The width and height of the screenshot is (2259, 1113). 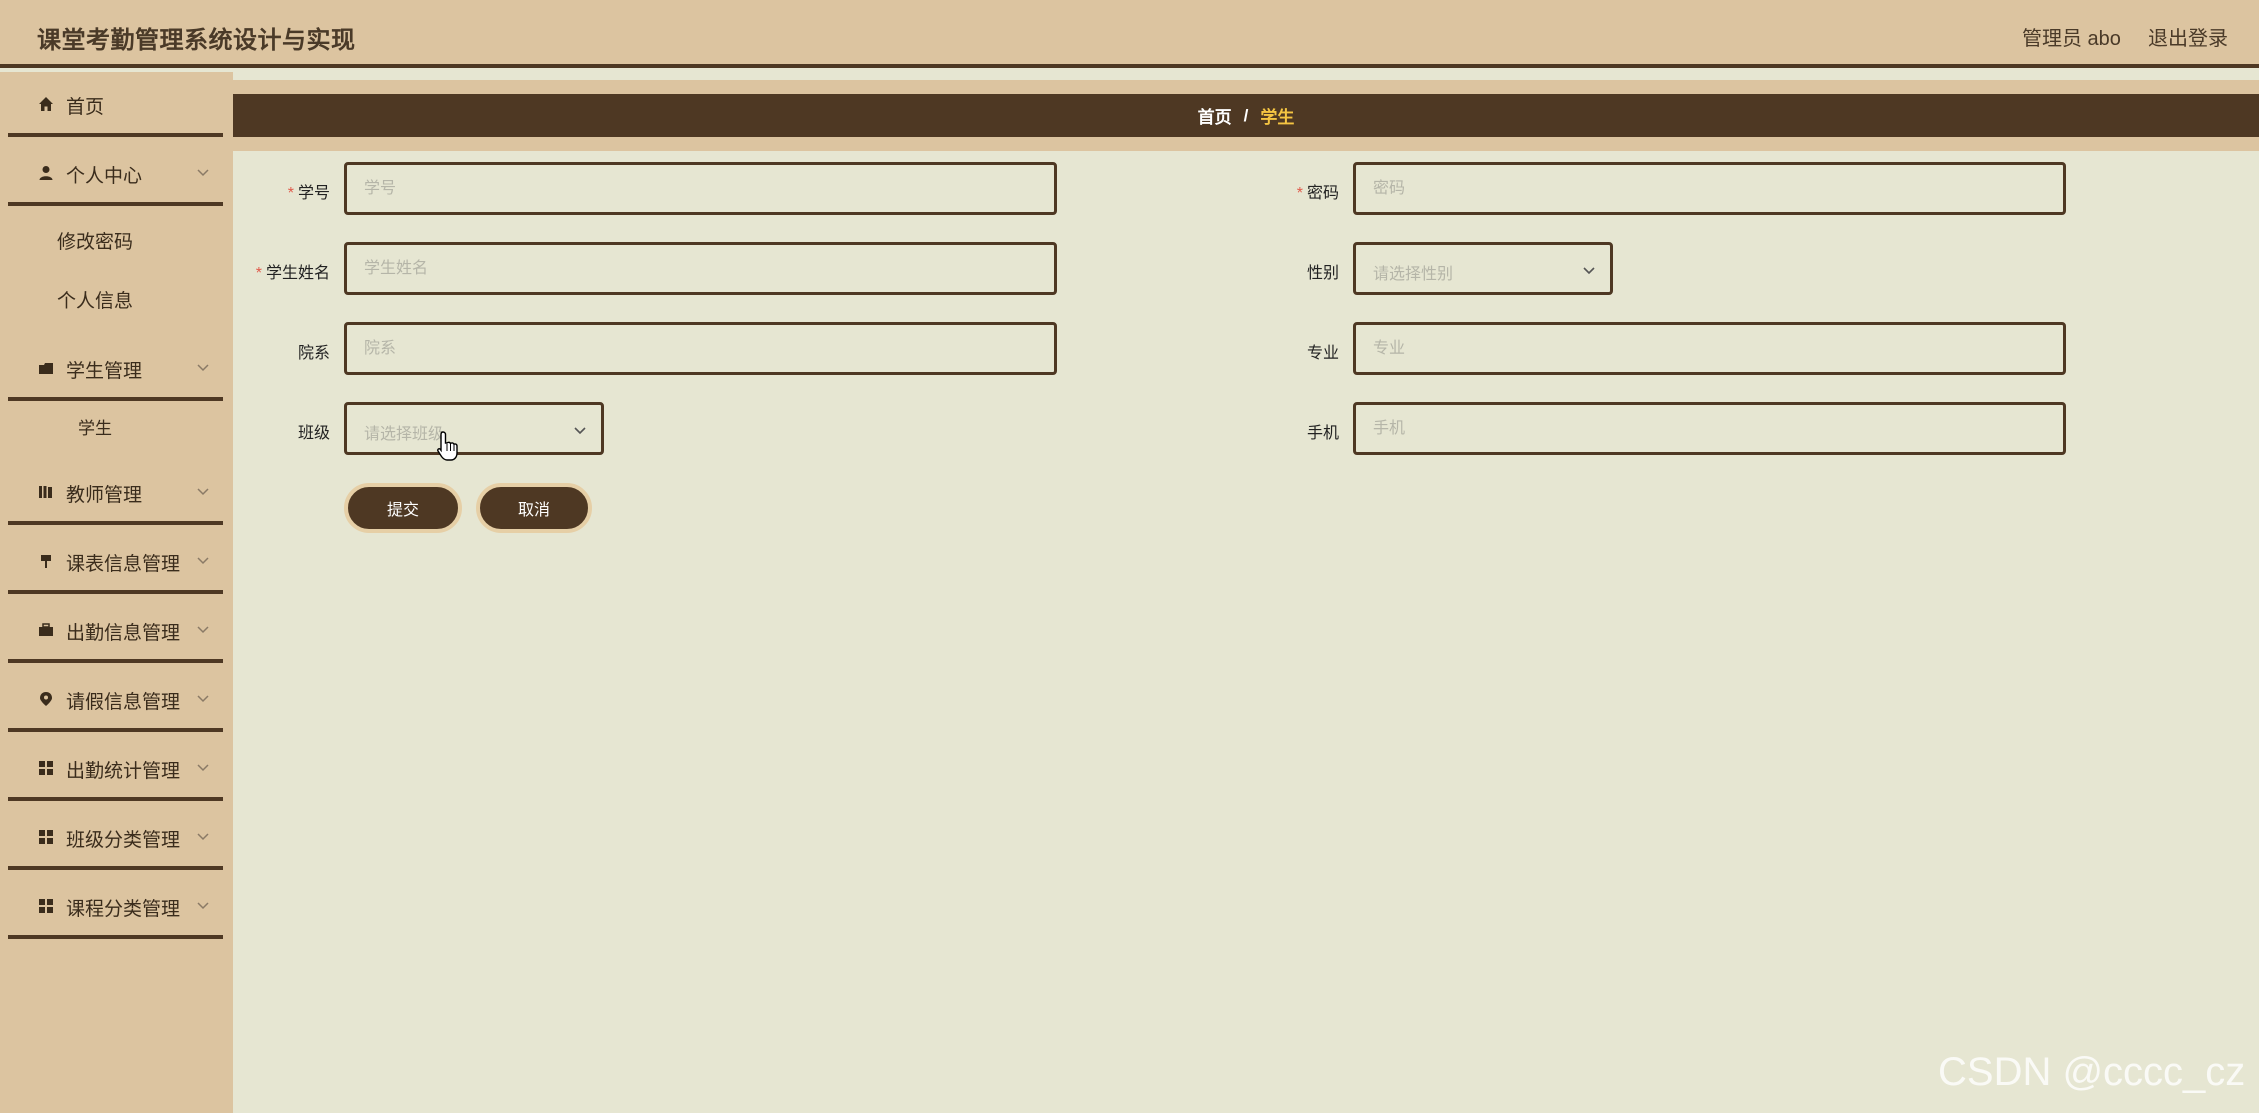 What do you see at coordinates (1215, 115) in the screenshot?
I see `breadcrumb-home: 首页` at bounding box center [1215, 115].